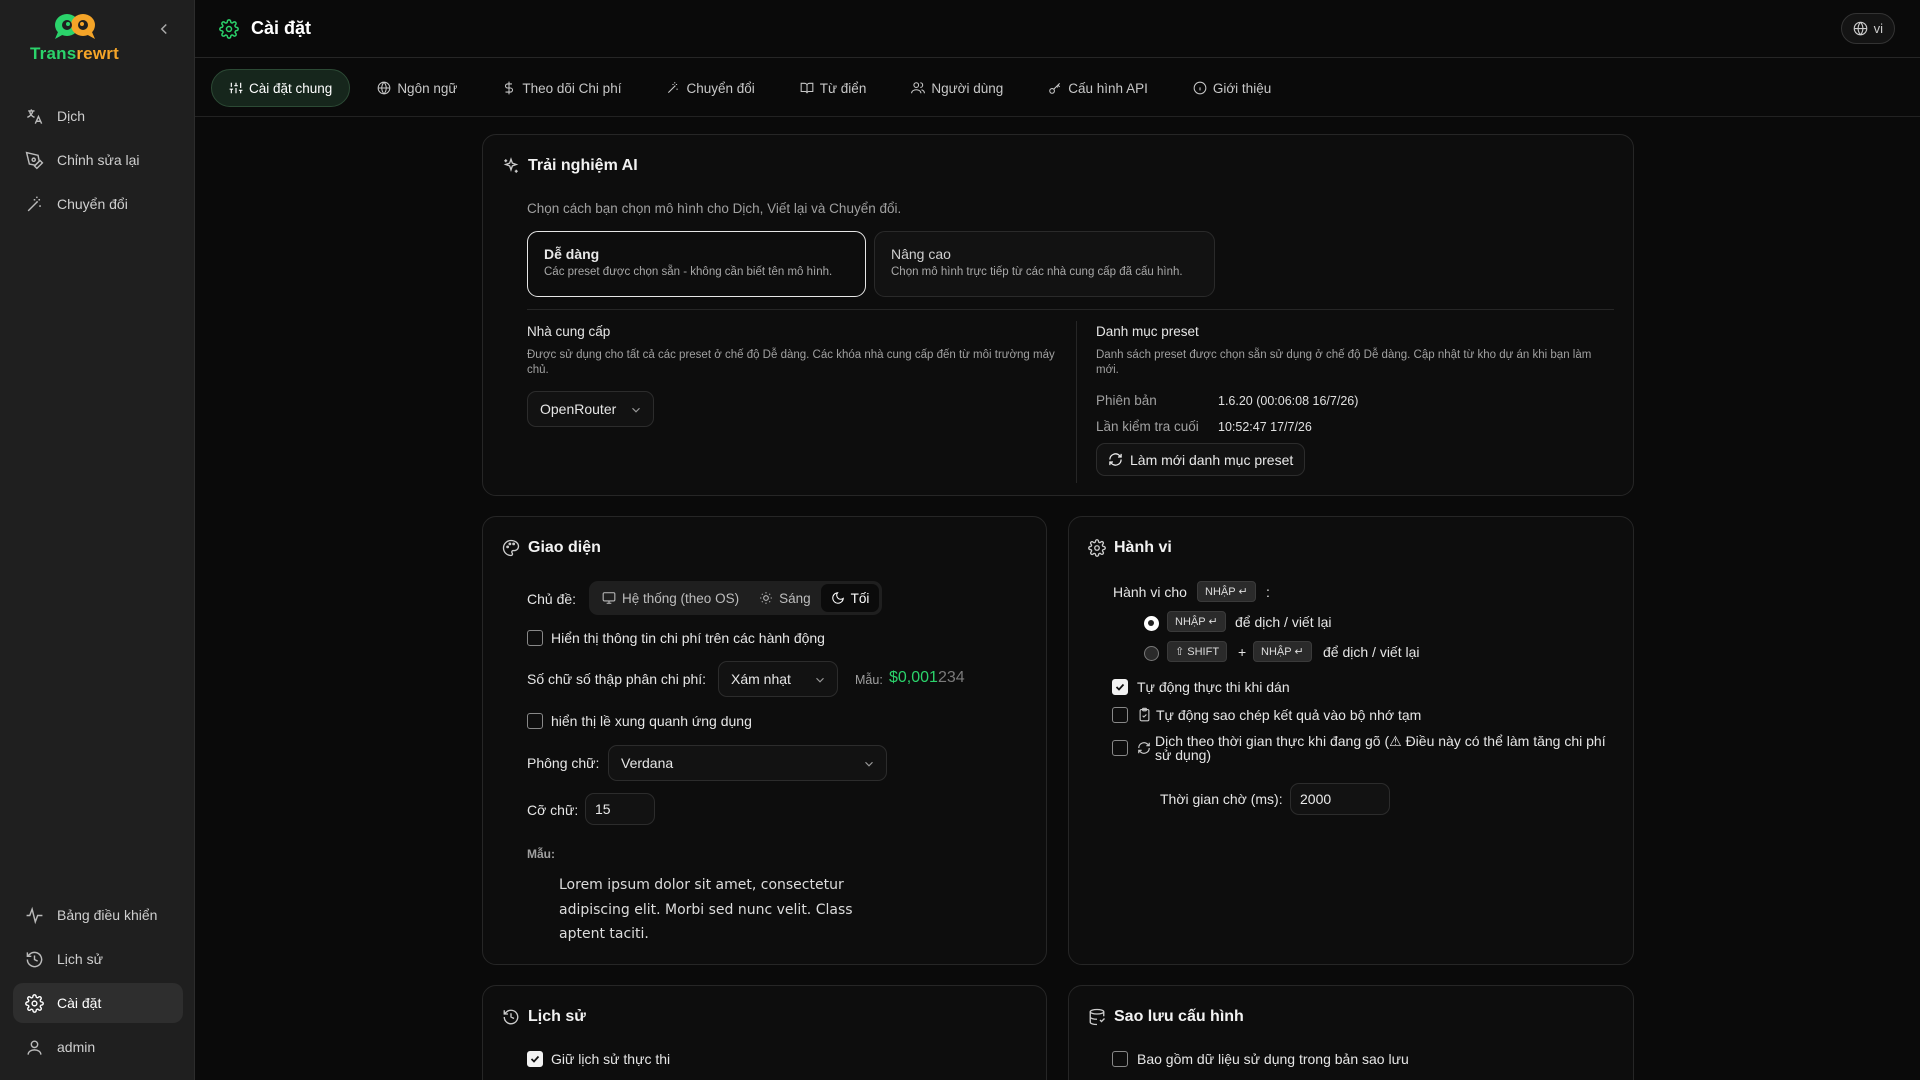 The height and width of the screenshot is (1080, 1920). Describe the element at coordinates (850, 598) in the screenshot. I see `theme-option-dark: Tối` at that location.